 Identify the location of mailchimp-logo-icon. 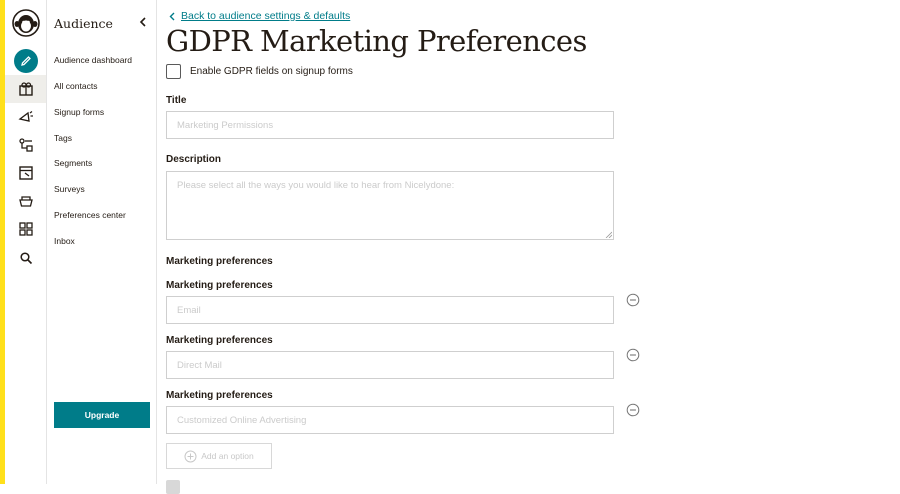
(26, 23).